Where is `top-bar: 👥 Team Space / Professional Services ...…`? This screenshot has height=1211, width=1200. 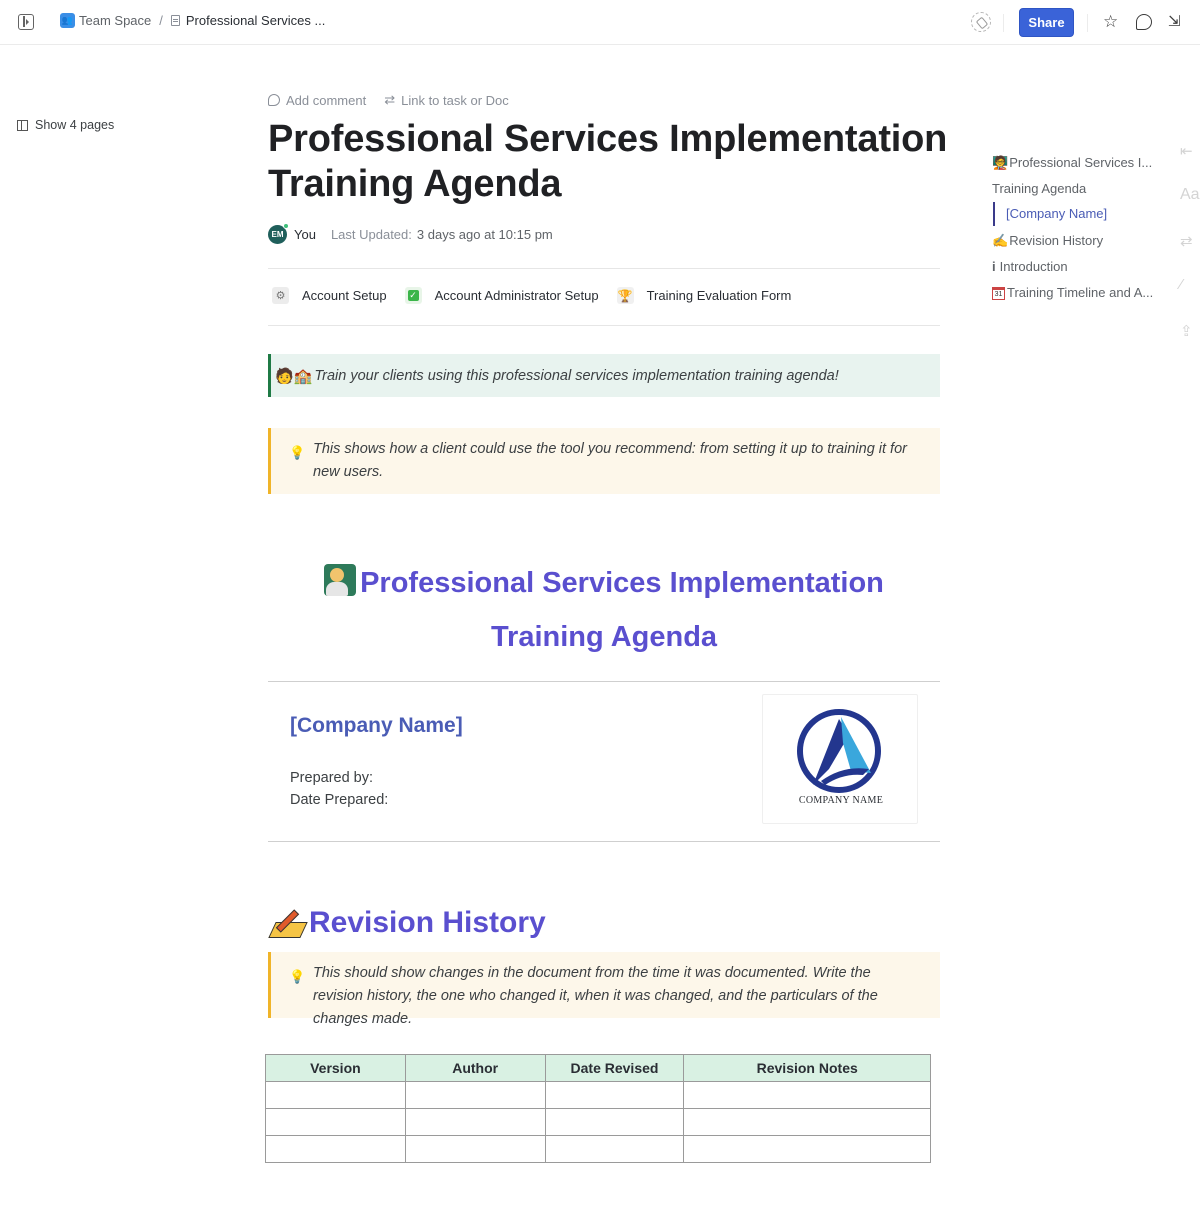 top-bar: 👥 Team Space / Professional Services ...… is located at coordinates (600, 22).